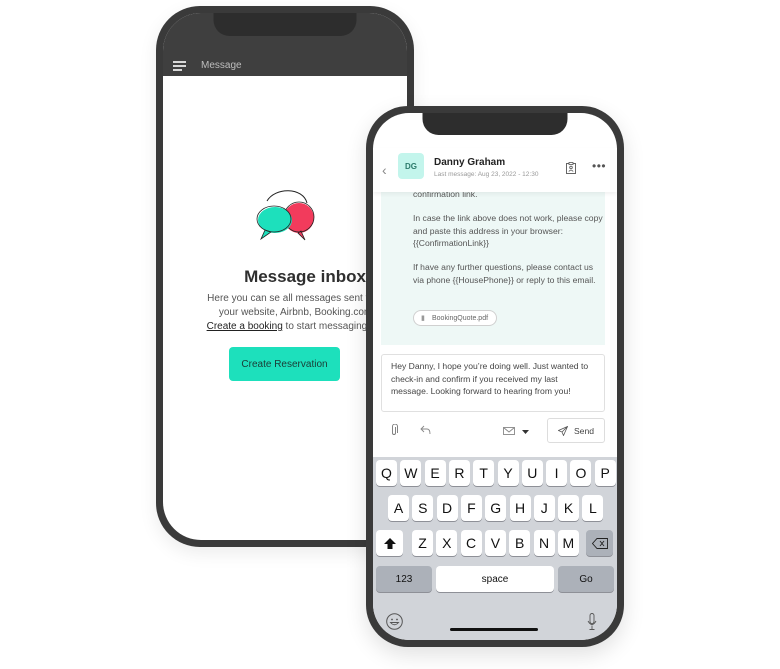 This screenshot has width=780, height=669. Describe the element at coordinates (593, 508) in the screenshot. I see `key-l: L` at that location.